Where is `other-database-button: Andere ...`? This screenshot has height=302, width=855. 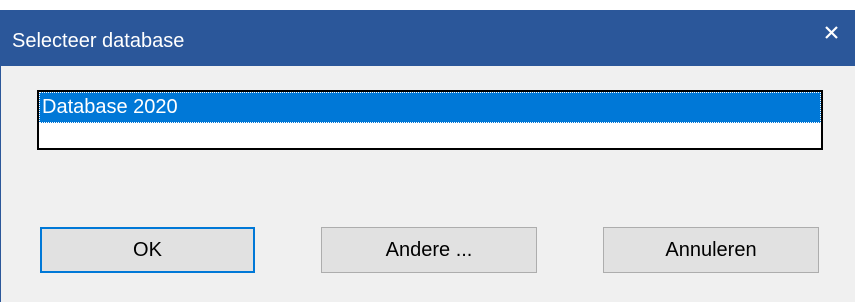
other-database-button: Andere ... is located at coordinates (429, 250).